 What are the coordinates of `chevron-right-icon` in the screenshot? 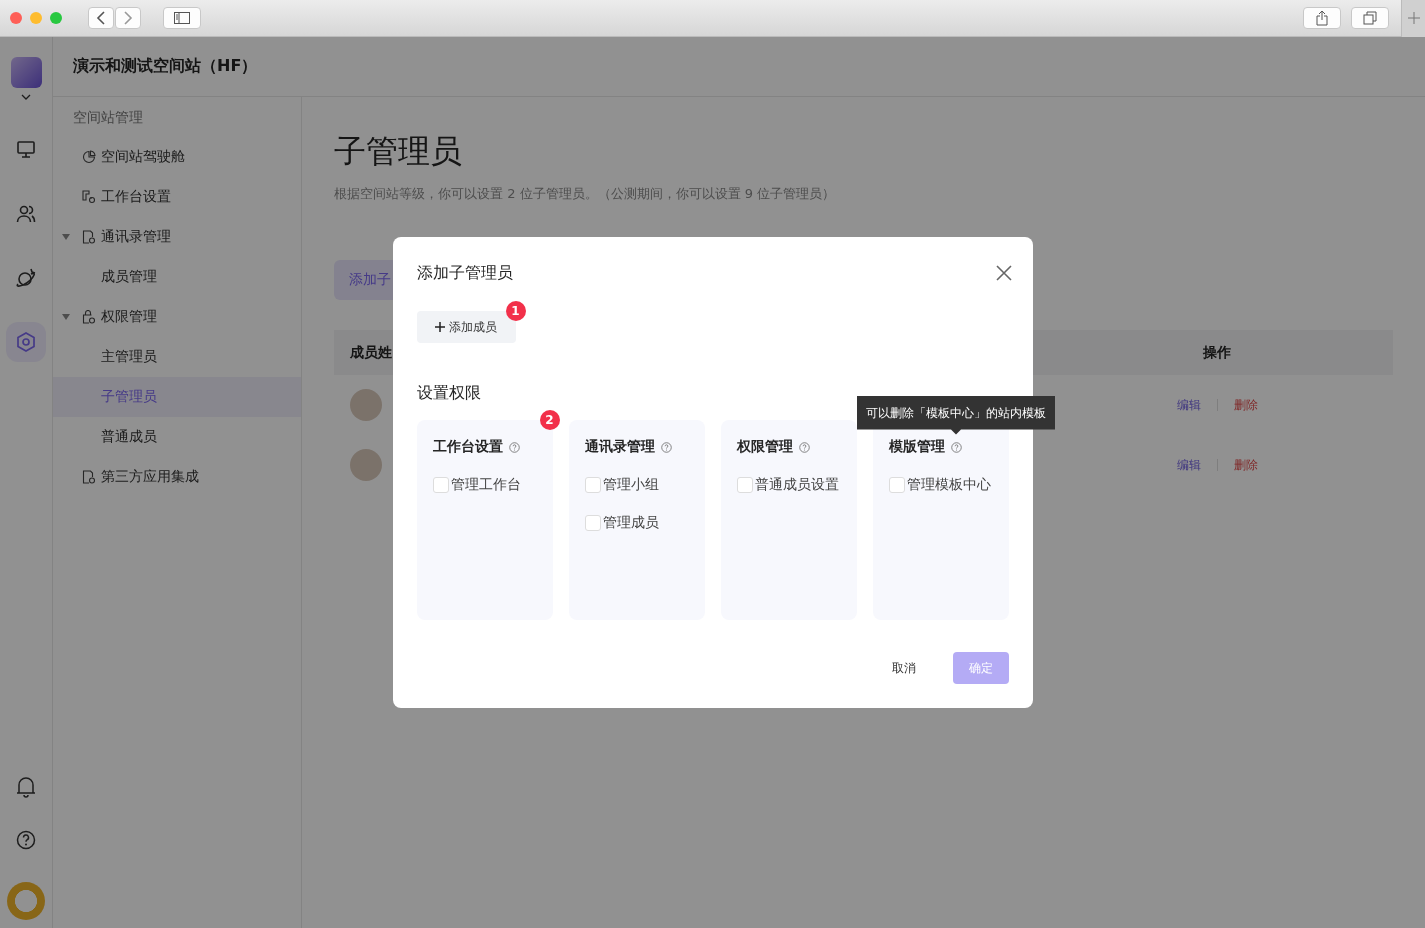 It's located at (128, 18).